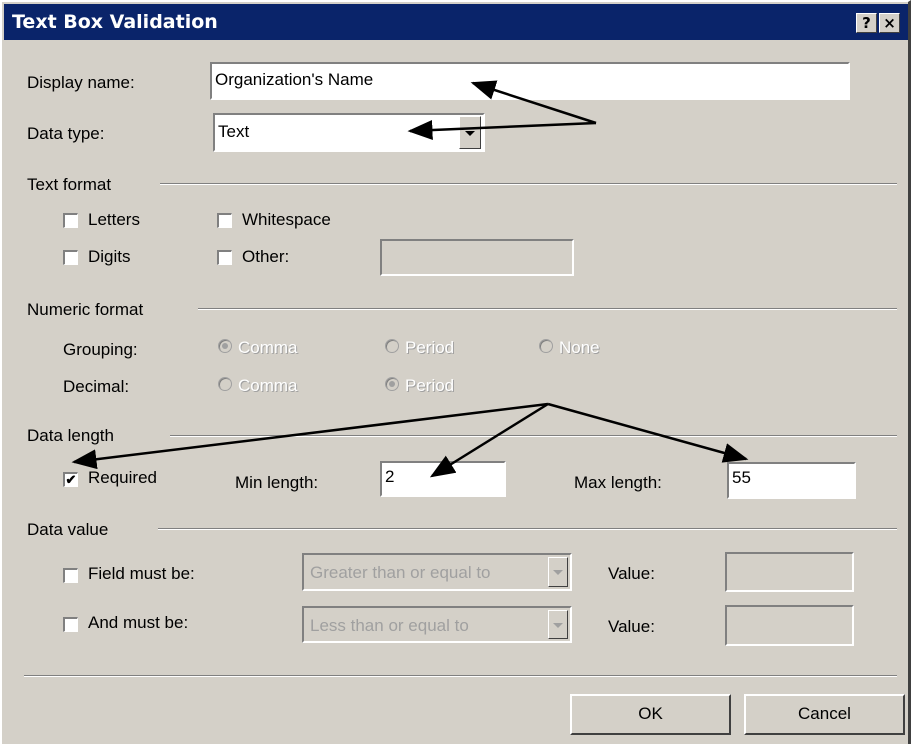 This screenshot has height=744, width=917. Describe the element at coordinates (547, 309) in the screenshot. I see `numeric-format-divider-highlight` at that location.